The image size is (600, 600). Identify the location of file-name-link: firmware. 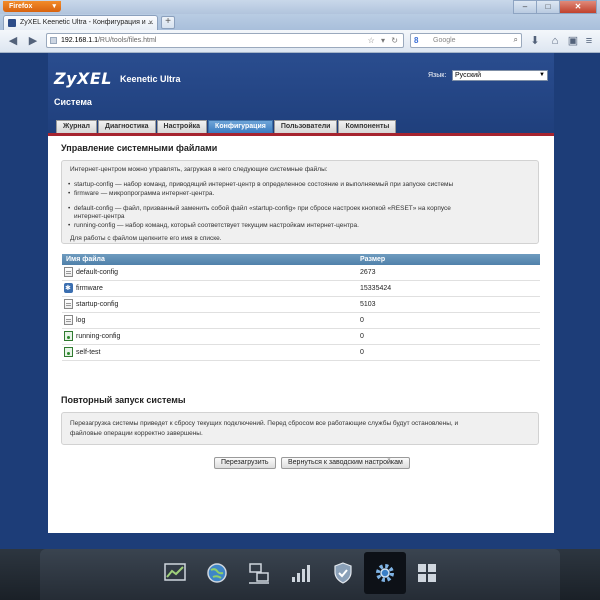
(89, 288).